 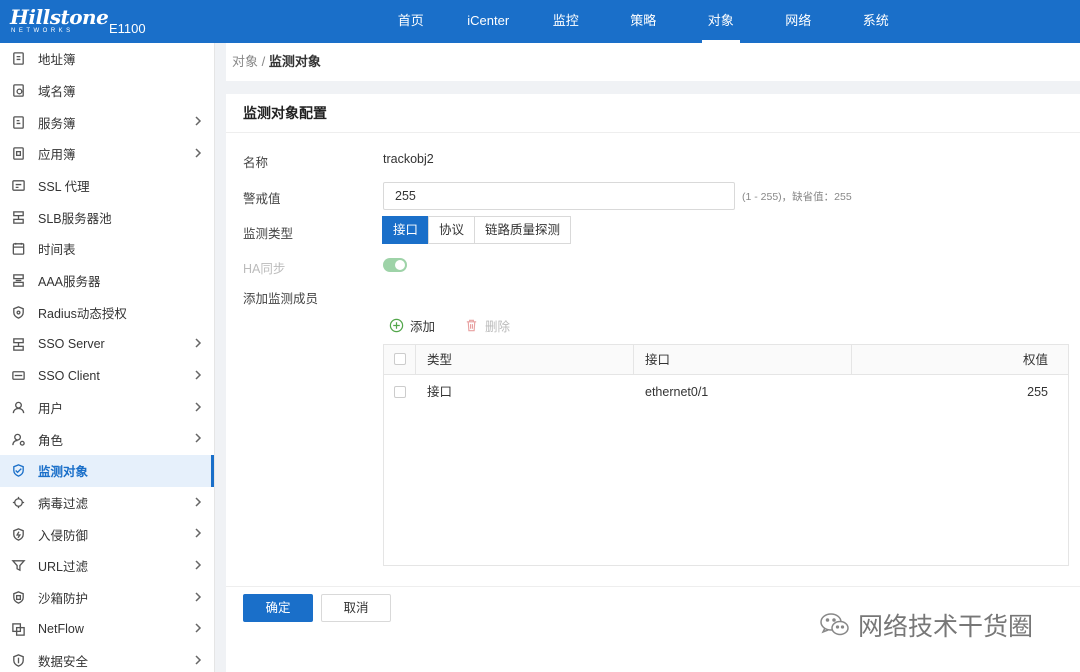 I want to click on slb-pool-icon, so click(x=18, y=217).